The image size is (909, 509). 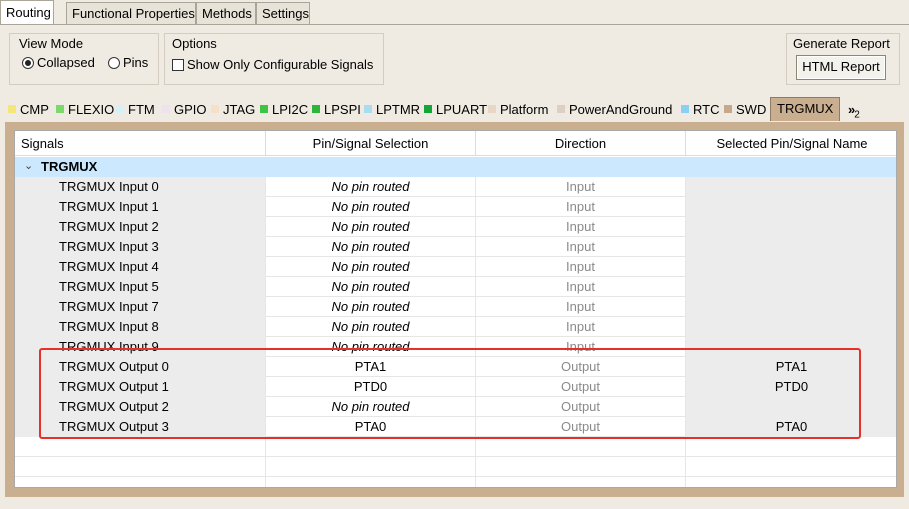 What do you see at coordinates (226, 13) in the screenshot?
I see `tab-methods: Methods` at bounding box center [226, 13].